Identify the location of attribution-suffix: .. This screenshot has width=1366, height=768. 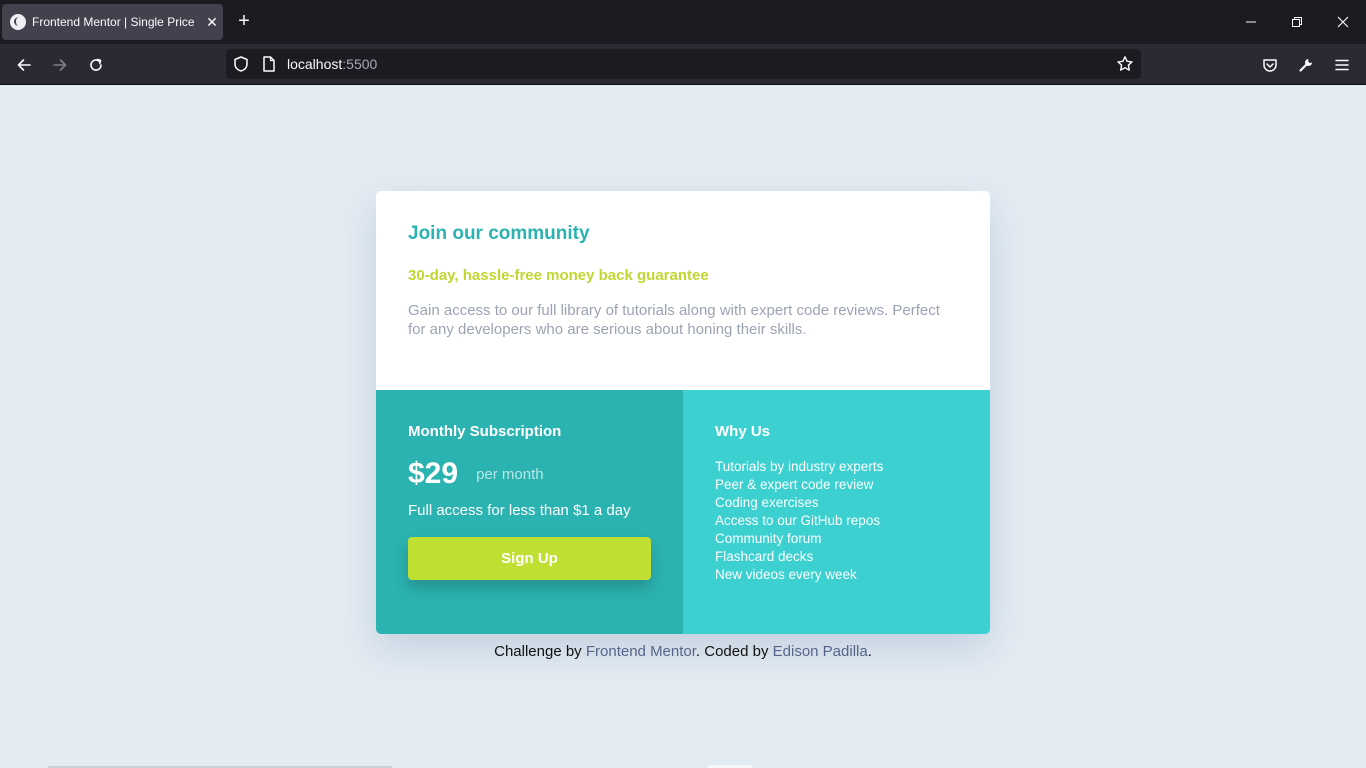
(869, 651).